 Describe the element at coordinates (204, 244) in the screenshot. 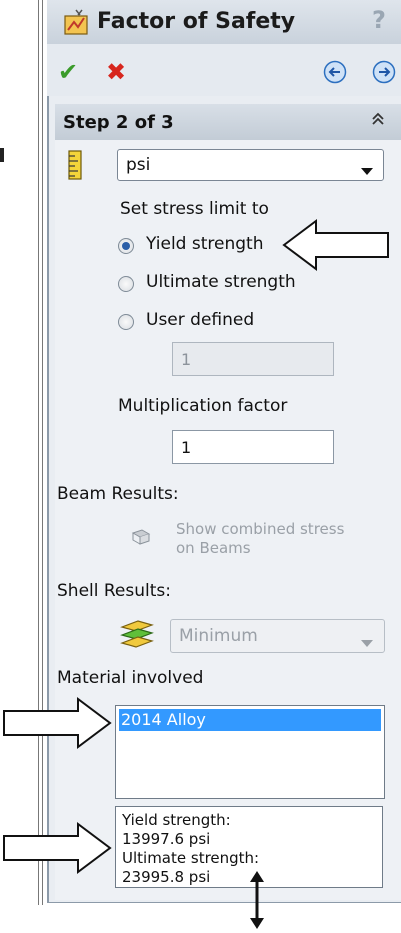

I see `yield-strength-label: Yield strength` at that location.